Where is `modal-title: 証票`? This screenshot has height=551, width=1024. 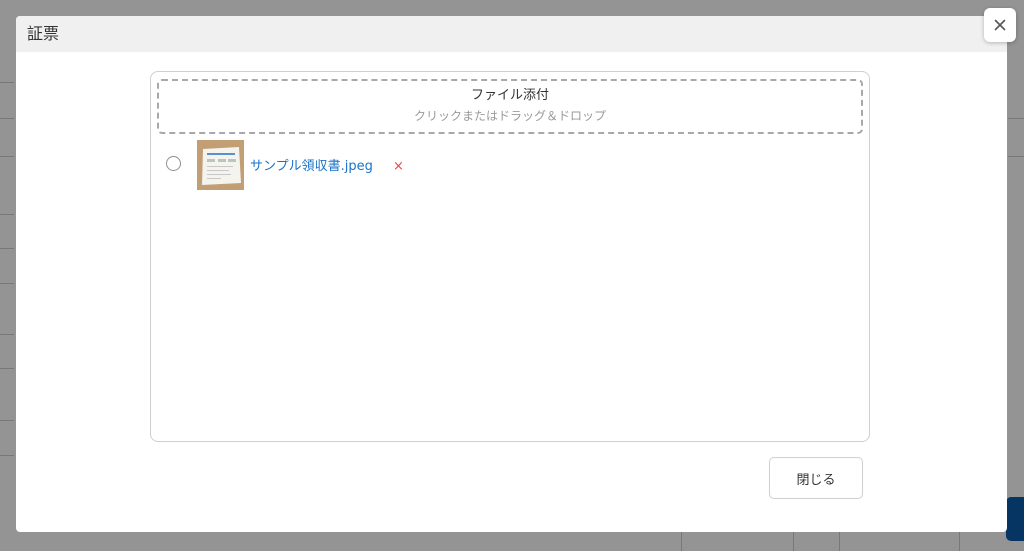 modal-title: 証票 is located at coordinates (43, 33).